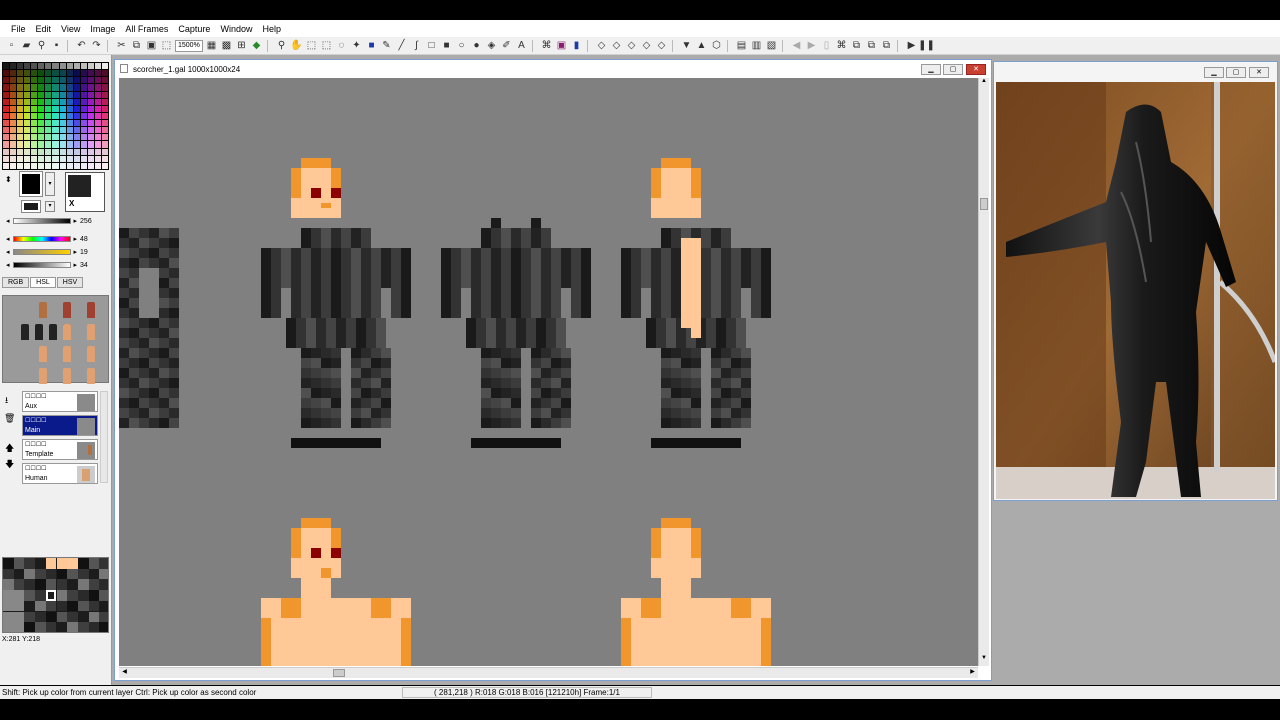 The height and width of the screenshot is (720, 1280). What do you see at coordinates (716, 45) in the screenshot?
I see `palette-tool-icon: ⬡` at bounding box center [716, 45].